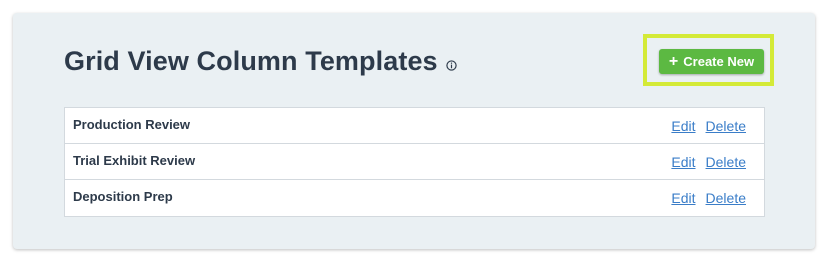 Image resolution: width=831 pixels, height=265 pixels. I want to click on create-new-button: + Create New, so click(711, 61).